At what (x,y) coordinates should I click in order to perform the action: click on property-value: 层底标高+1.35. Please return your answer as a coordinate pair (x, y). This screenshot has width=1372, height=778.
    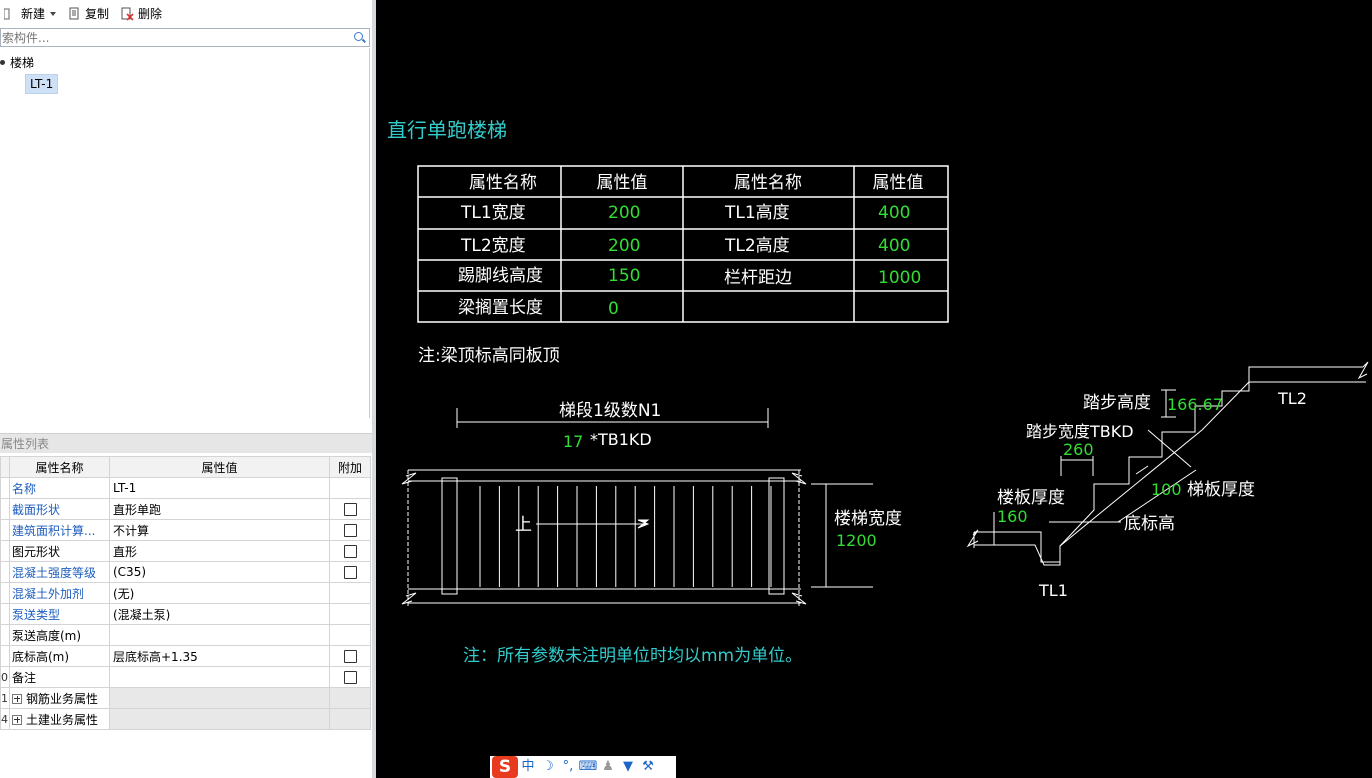
    Looking at the image, I should click on (219, 656).